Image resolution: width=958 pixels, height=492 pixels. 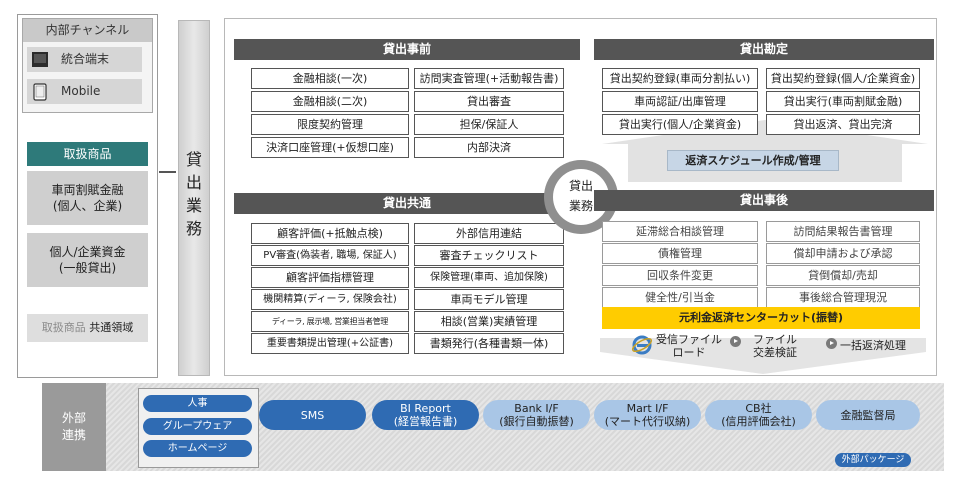 What do you see at coordinates (330, 277) in the screenshot?
I see `loan-common-item: 顧客評価指標管理` at bounding box center [330, 277].